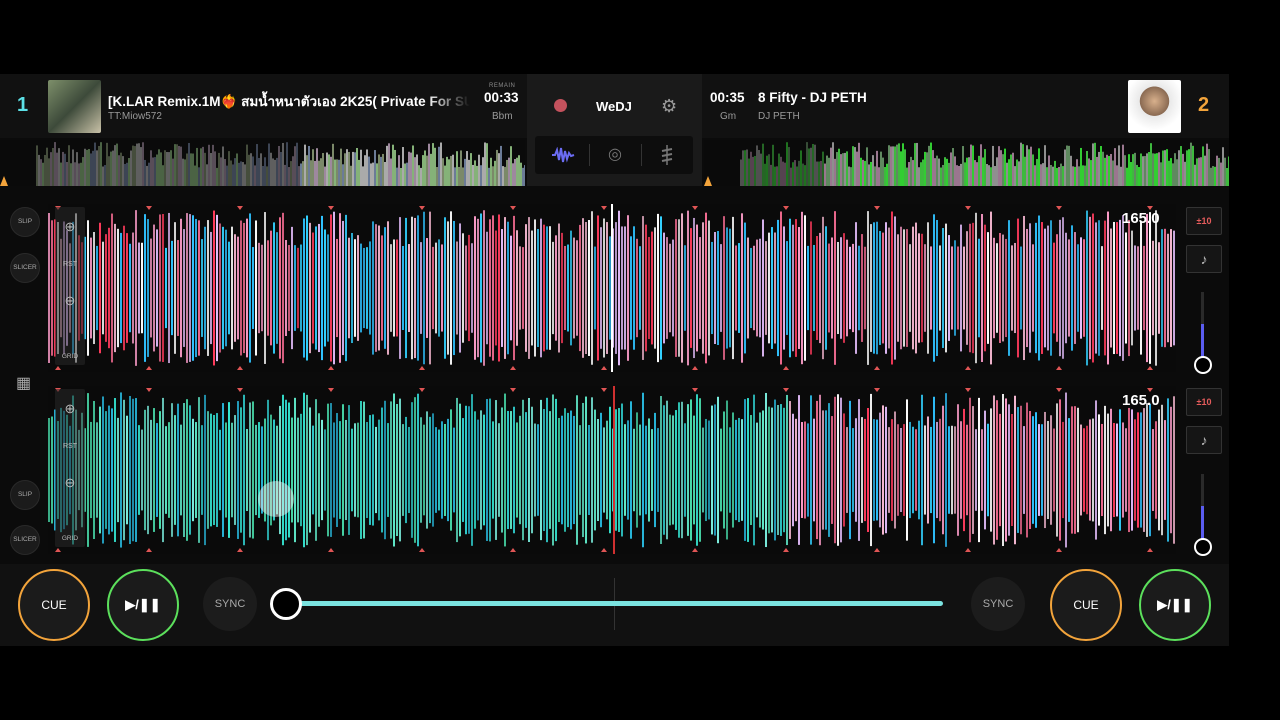 The image size is (1280, 720). What do you see at coordinates (501, 97) in the screenshot?
I see `deck1-time: 00:33` at bounding box center [501, 97].